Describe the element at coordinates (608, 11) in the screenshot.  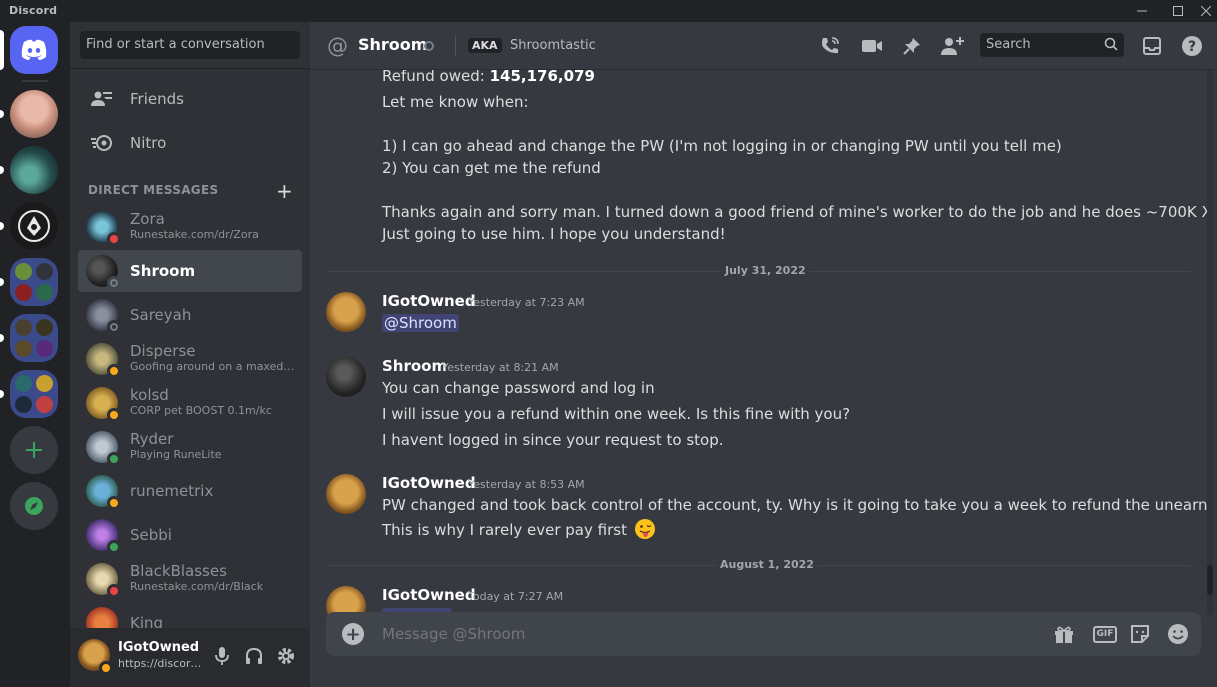
I see `title-bar: Discord` at that location.